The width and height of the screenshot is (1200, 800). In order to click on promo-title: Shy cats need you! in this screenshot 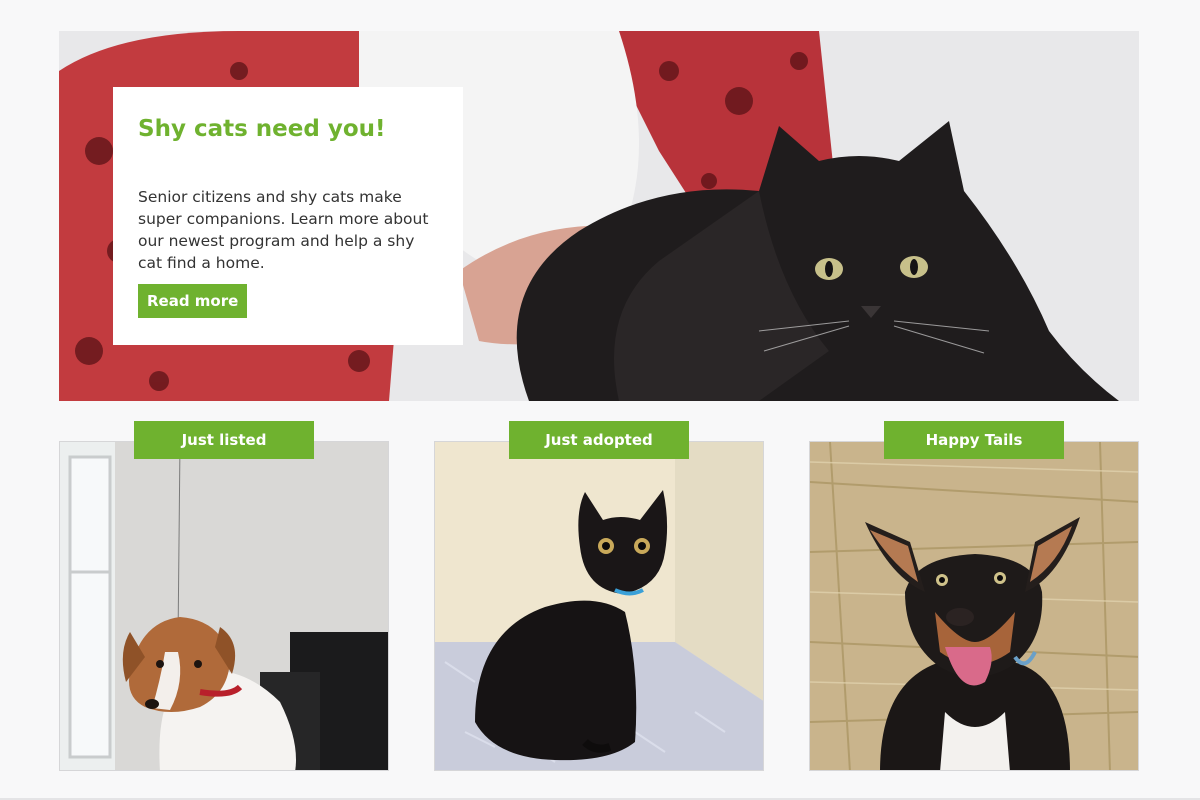, I will do `click(262, 129)`.